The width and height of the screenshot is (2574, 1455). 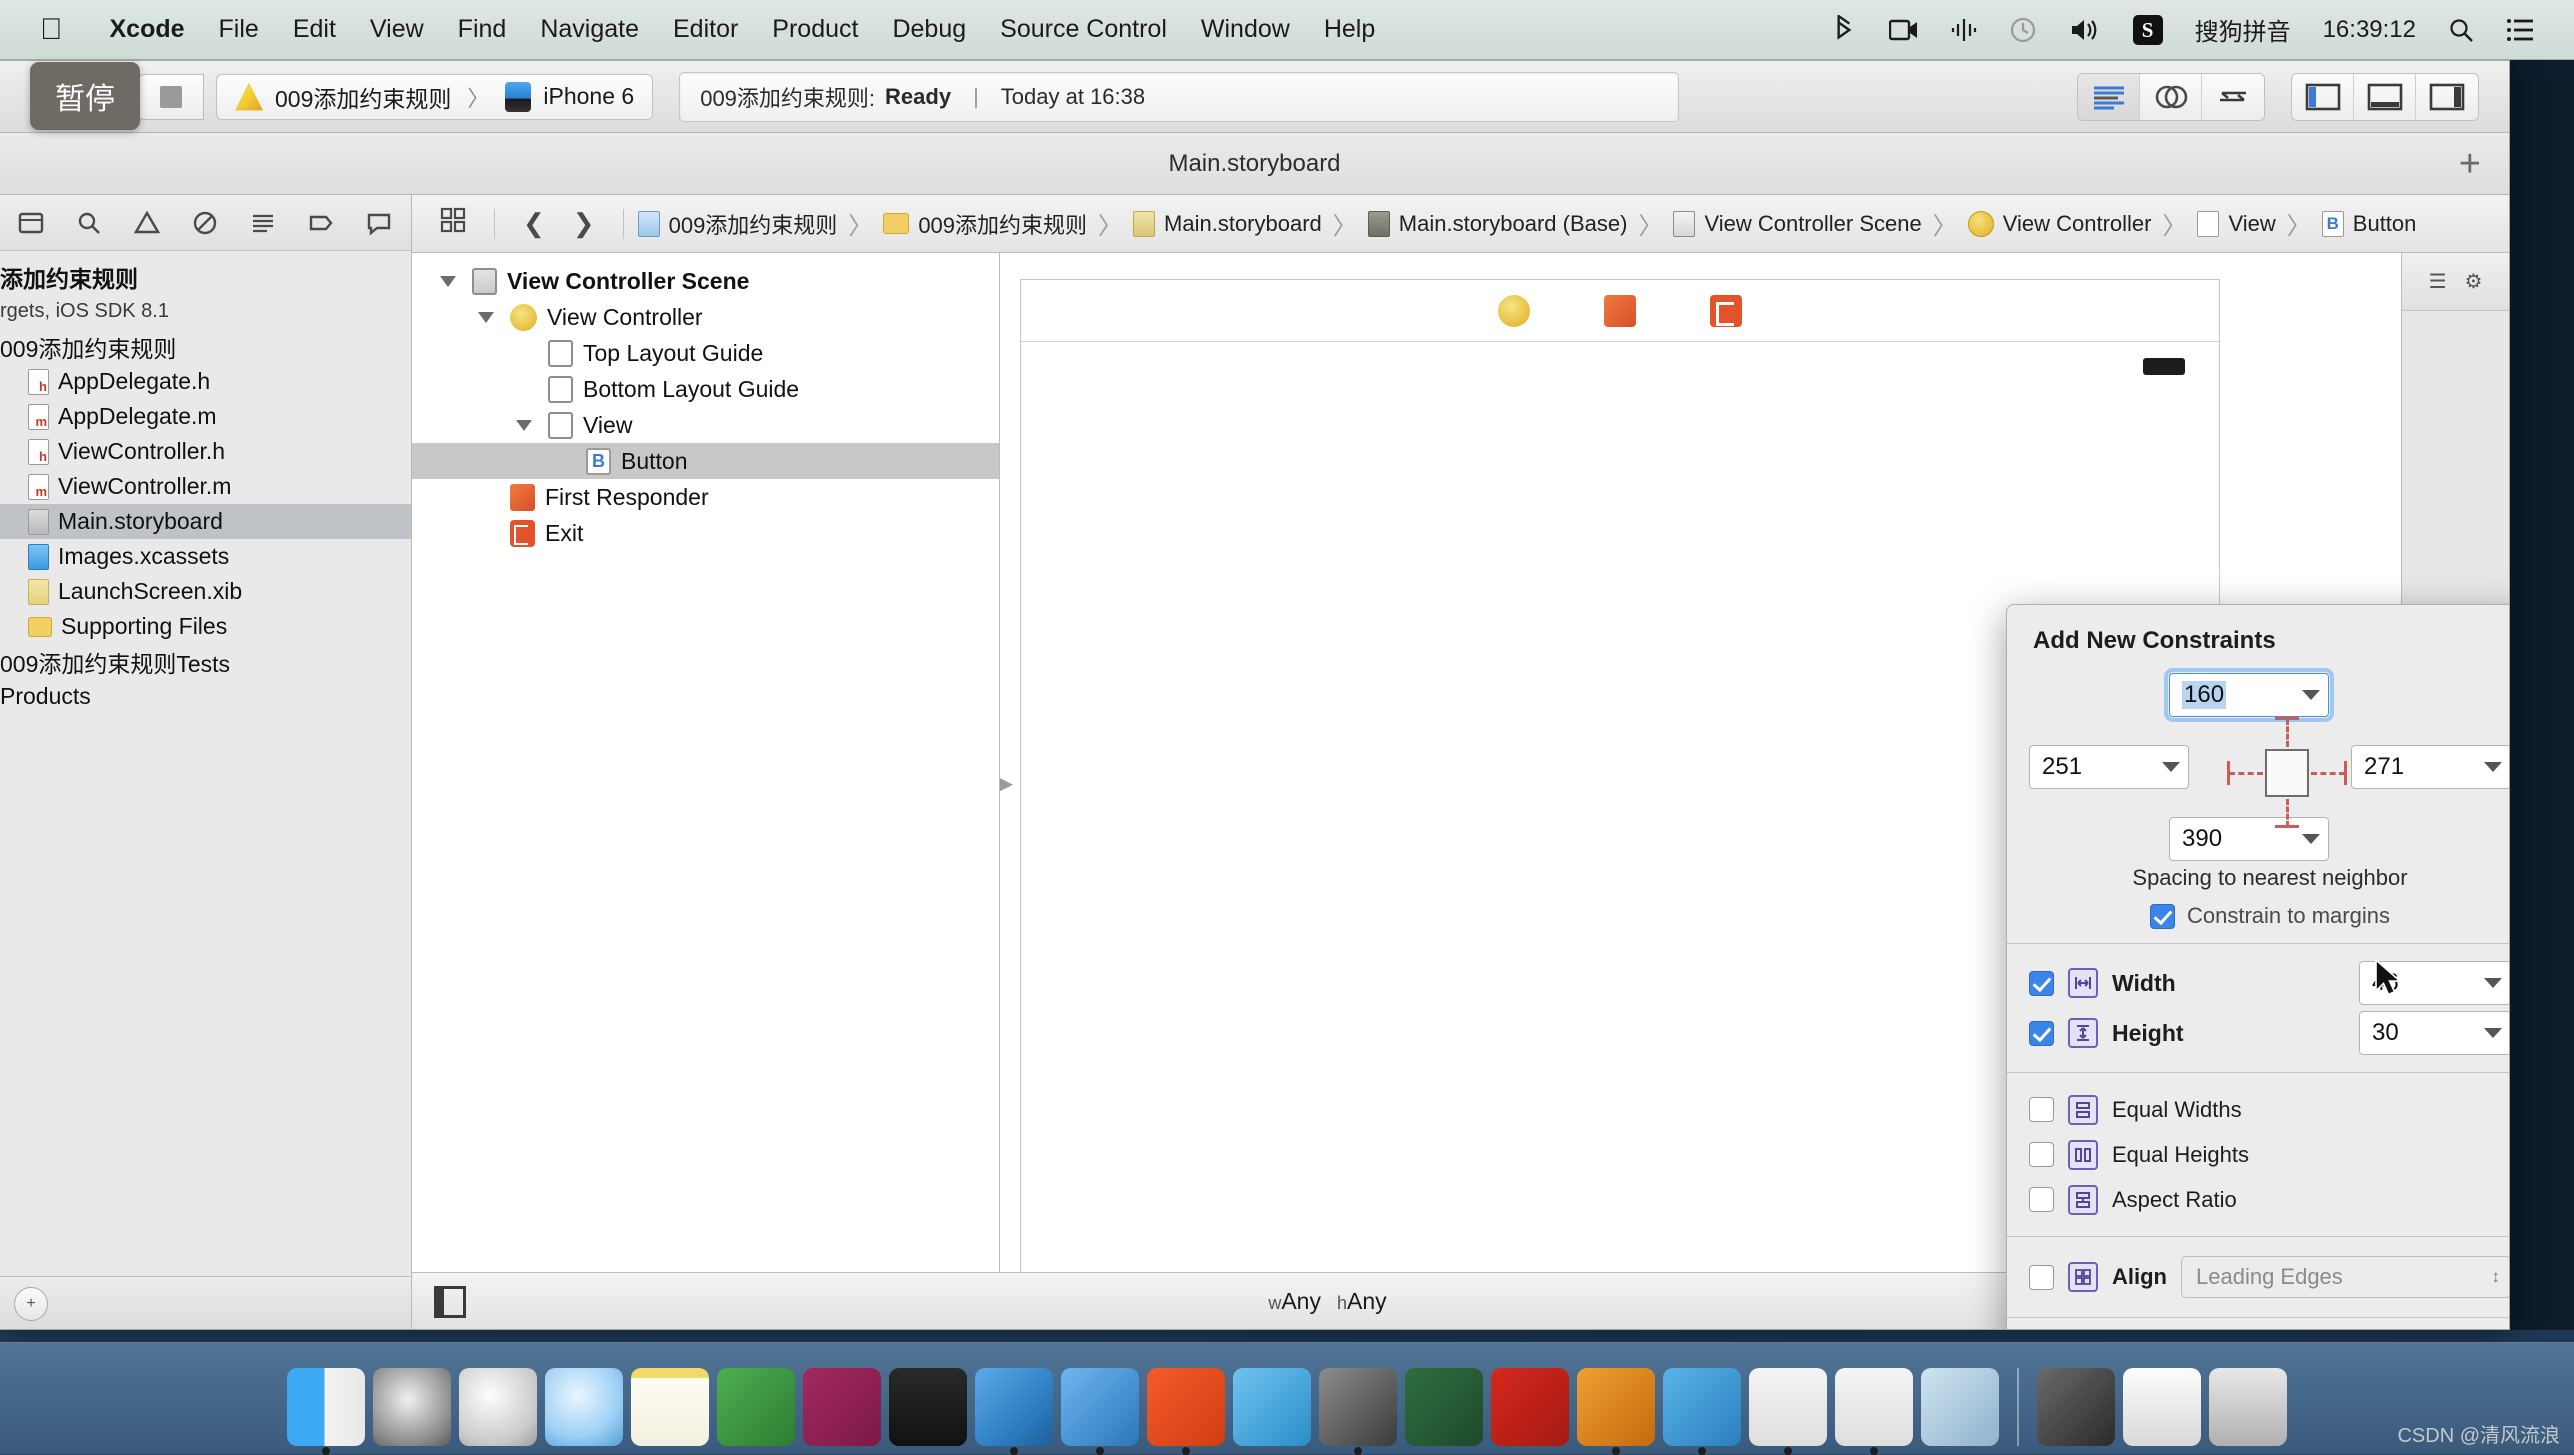 I want to click on constrain-to-margins-row: Constrain to margins, so click(x=2269, y=916).